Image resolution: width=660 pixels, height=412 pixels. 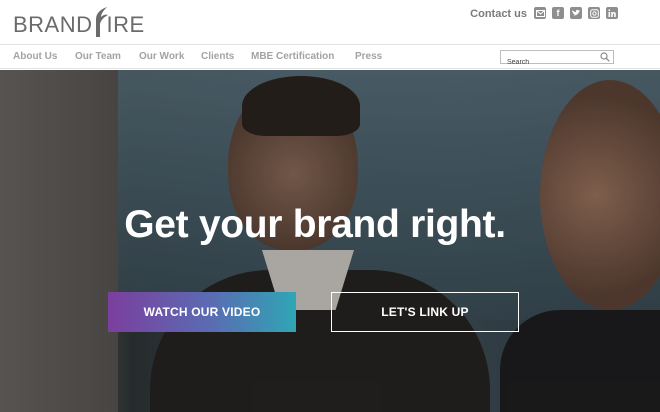 I want to click on search-box, so click(x=557, y=59).